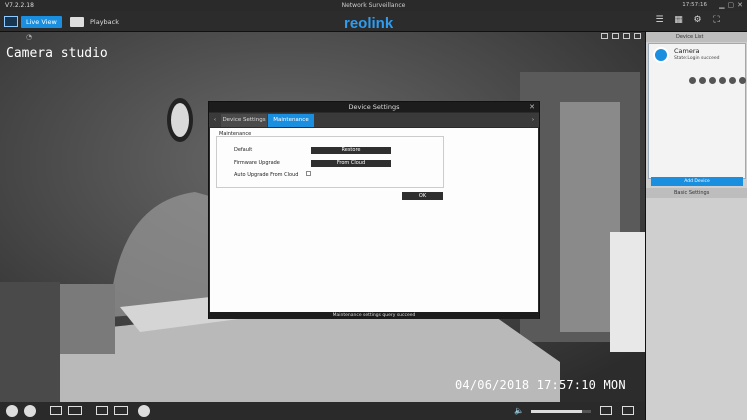 The image size is (747, 420). I want to click on minimize-icon: ▁, so click(721, 5).